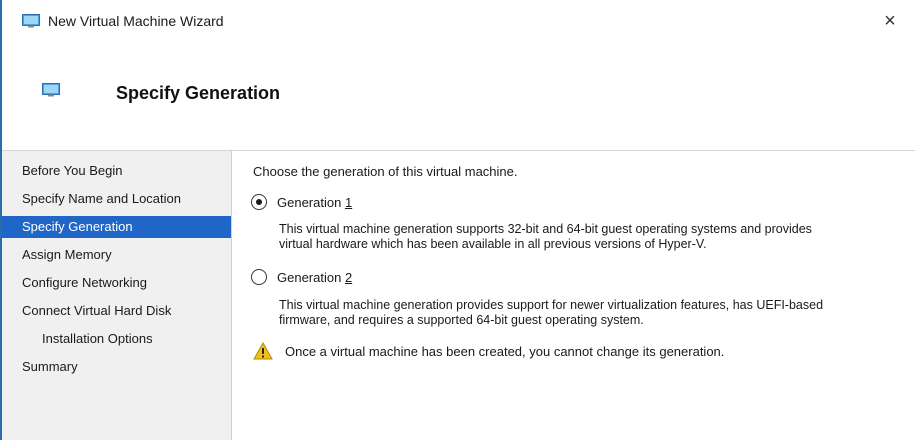 This screenshot has width=915, height=440. I want to click on page-title: Specify Generation, so click(198, 93).